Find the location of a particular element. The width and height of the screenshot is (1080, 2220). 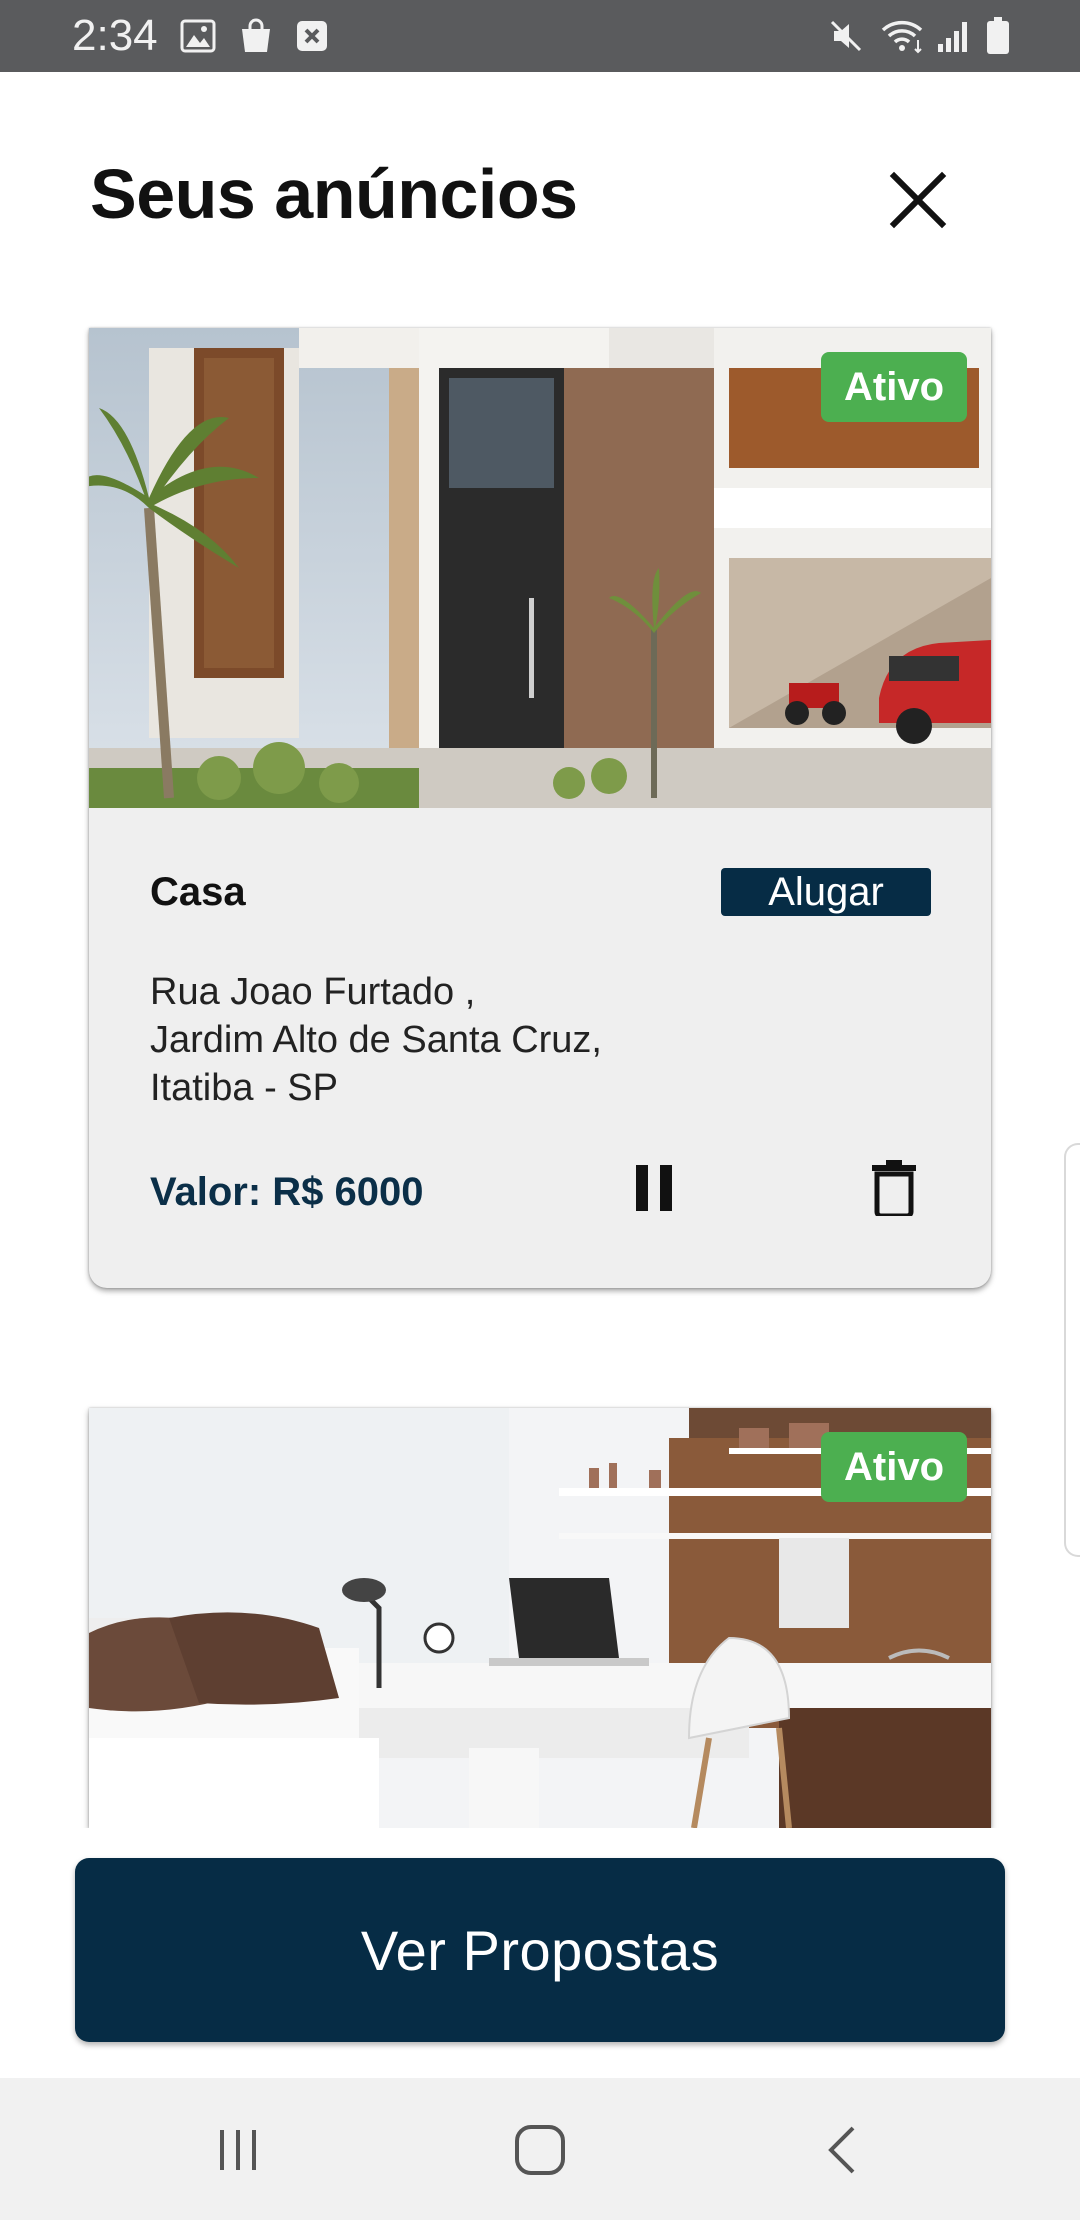

page-header: Seus anúncios is located at coordinates (540, 197).